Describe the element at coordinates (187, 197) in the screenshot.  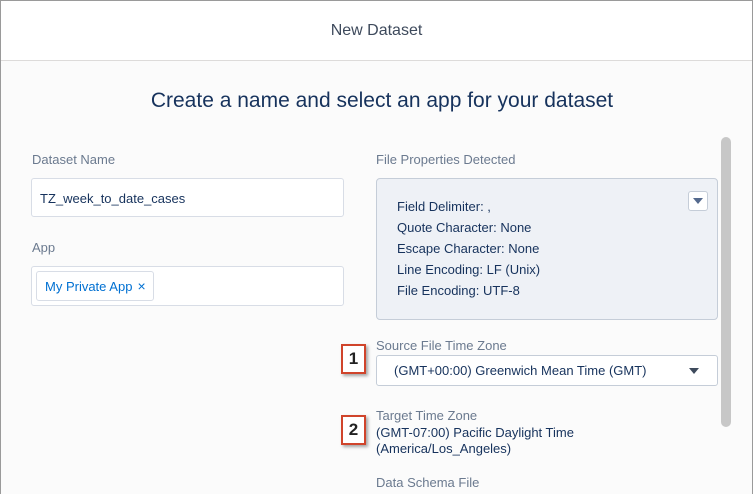
I see `dataset-name-input: TZ_week_to_date_cases` at that location.